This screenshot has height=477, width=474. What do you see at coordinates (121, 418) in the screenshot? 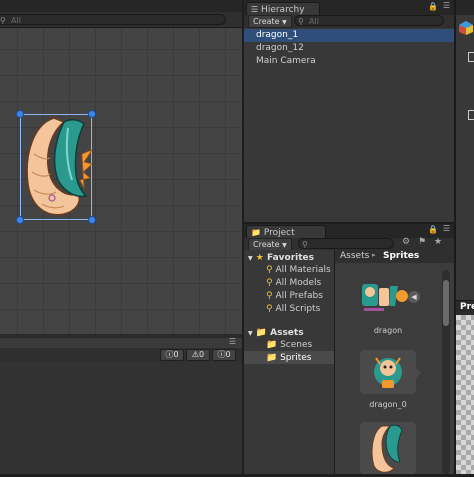
I see `console-log-area` at bounding box center [121, 418].